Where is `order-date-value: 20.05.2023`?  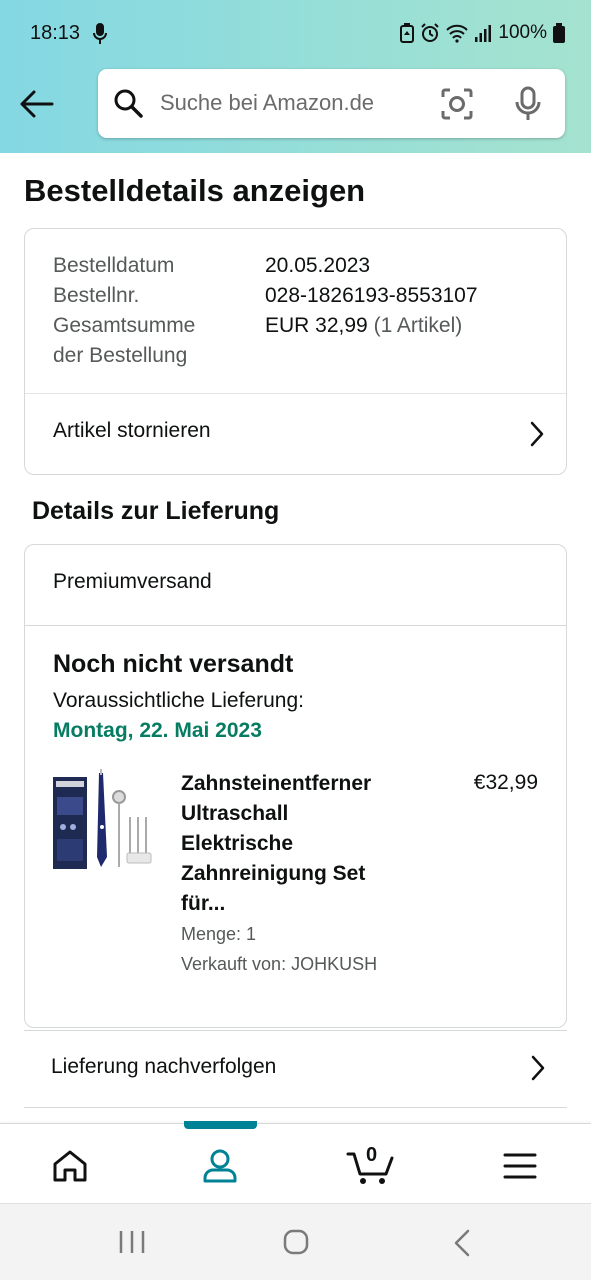 order-date-value: 20.05.2023 is located at coordinates (318, 265).